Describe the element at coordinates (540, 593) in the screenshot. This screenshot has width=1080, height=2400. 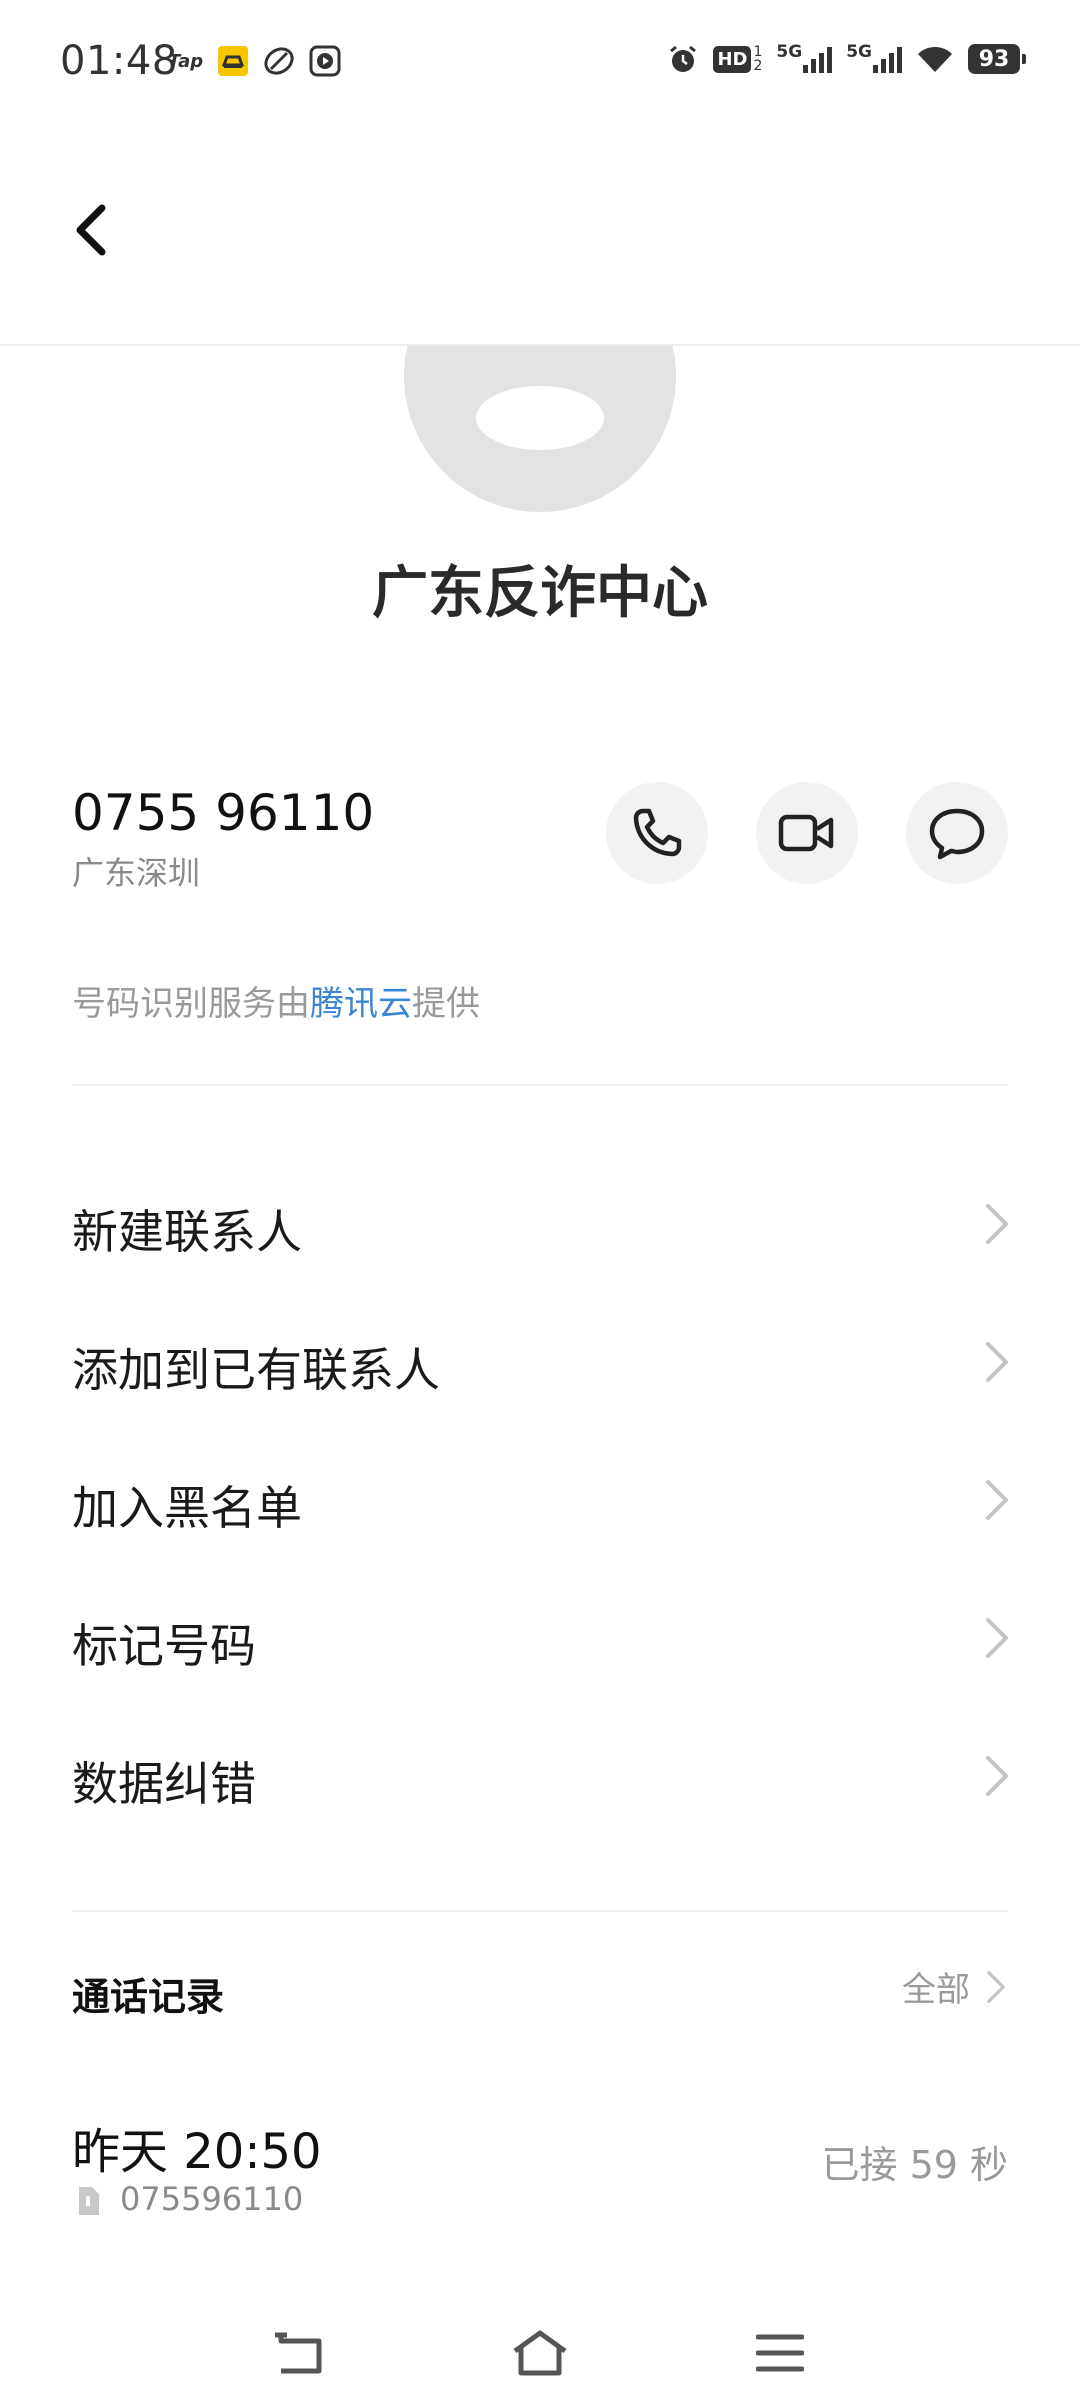
I see `contact-name: 广东反诈中心` at that location.